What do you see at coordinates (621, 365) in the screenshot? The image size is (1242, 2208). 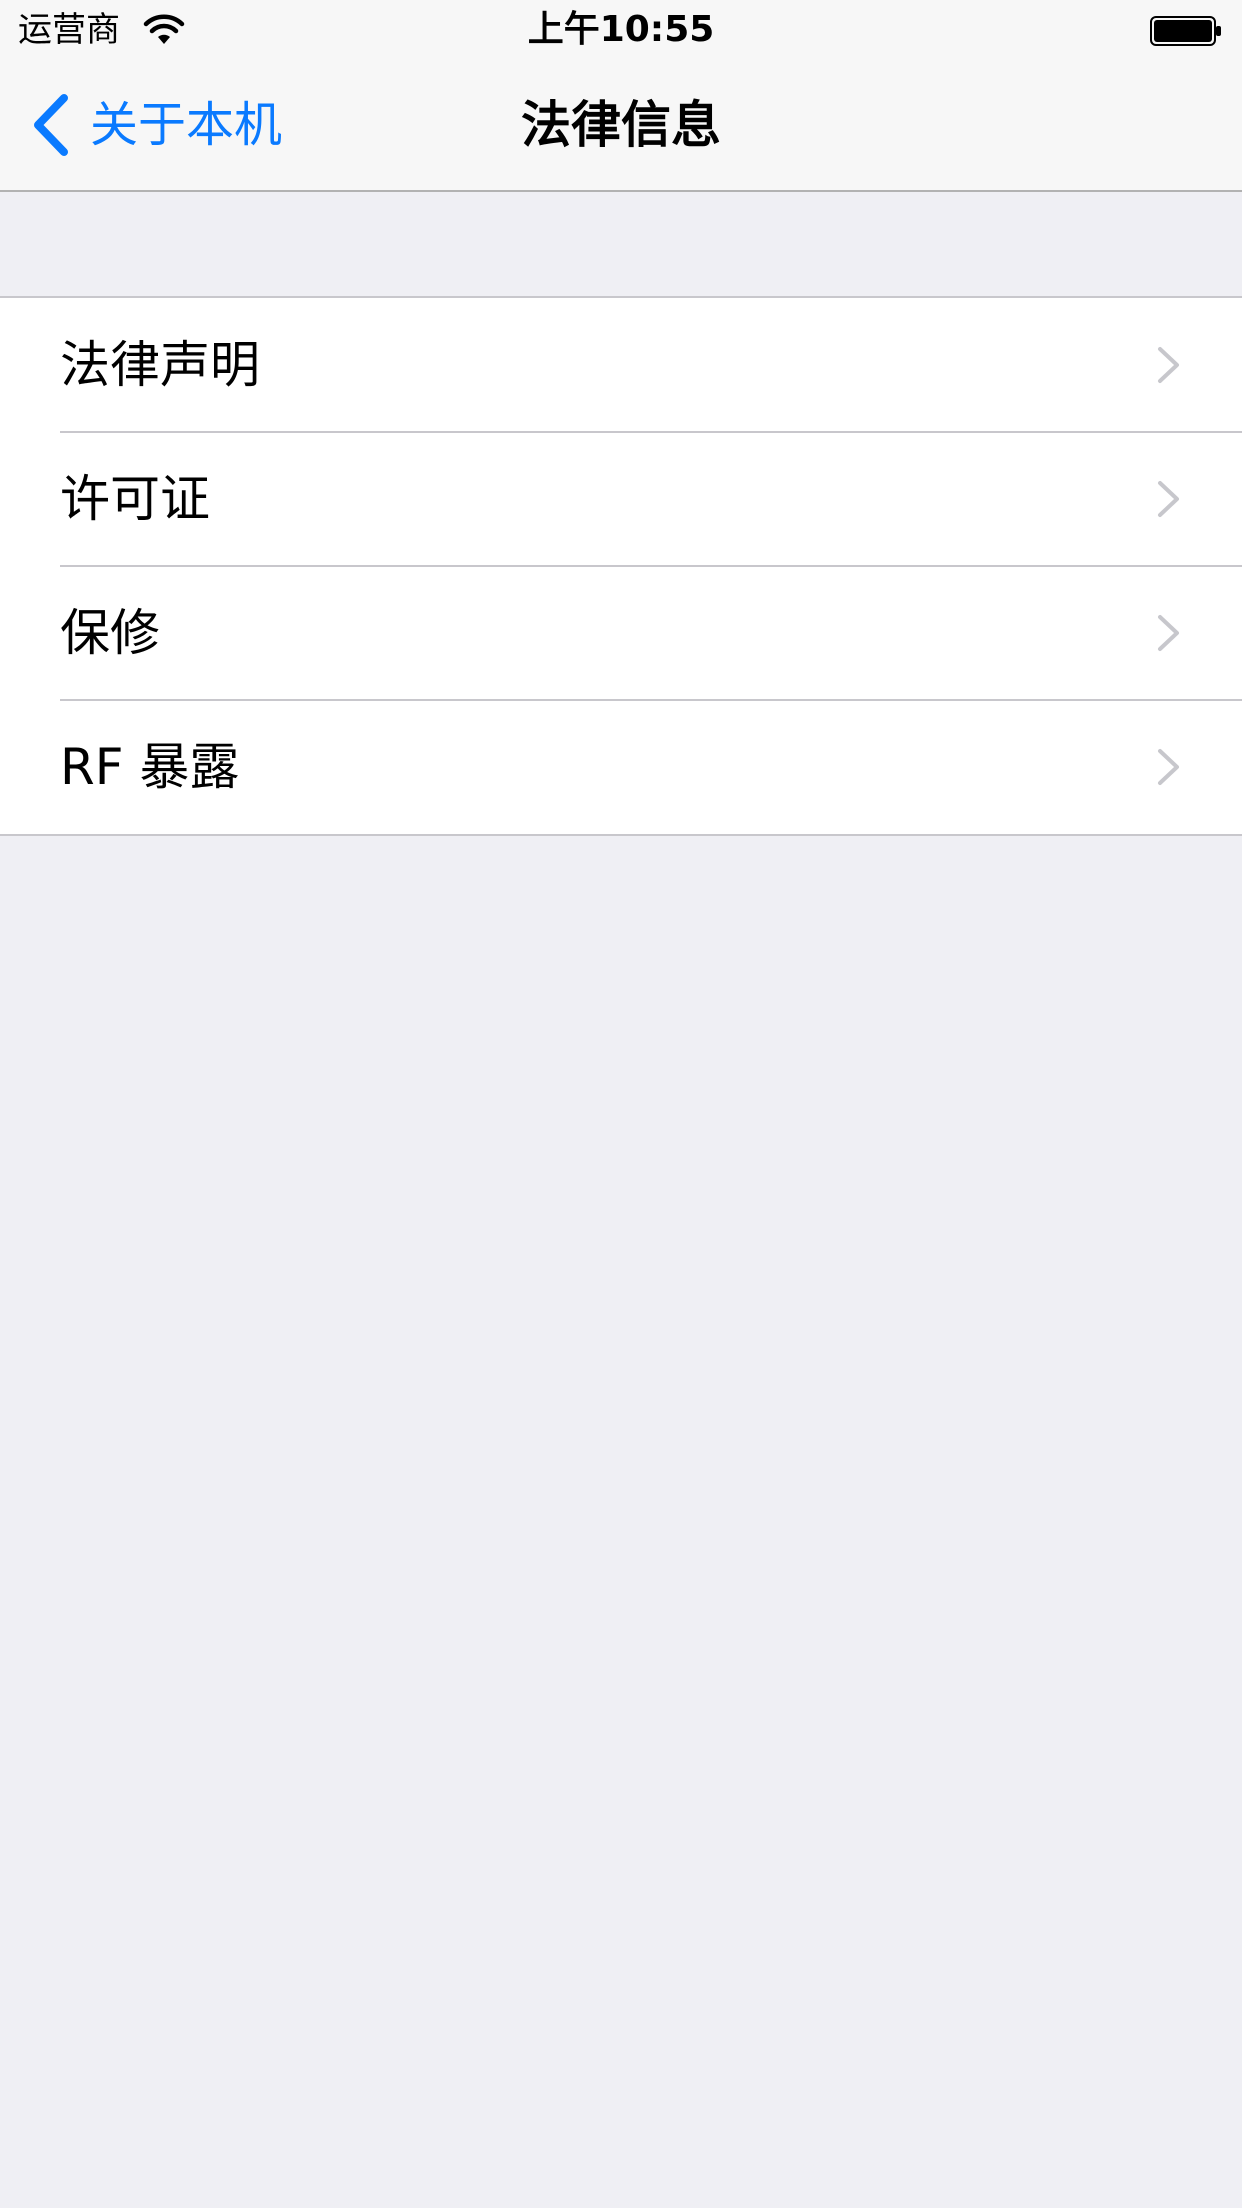 I see `list-item-legal-notices: 法律声明` at bounding box center [621, 365].